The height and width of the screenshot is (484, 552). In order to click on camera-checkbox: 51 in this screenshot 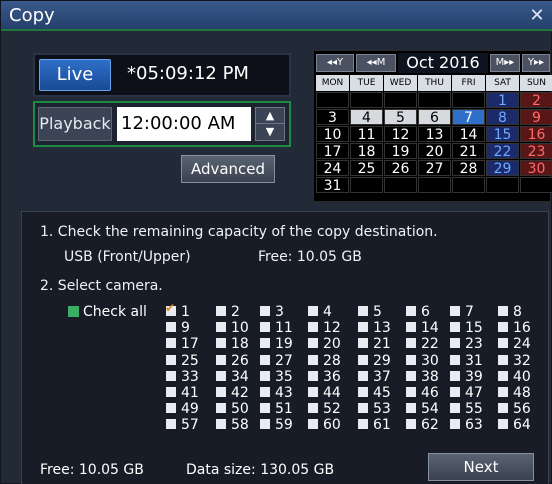, I will do `click(276, 409)`.